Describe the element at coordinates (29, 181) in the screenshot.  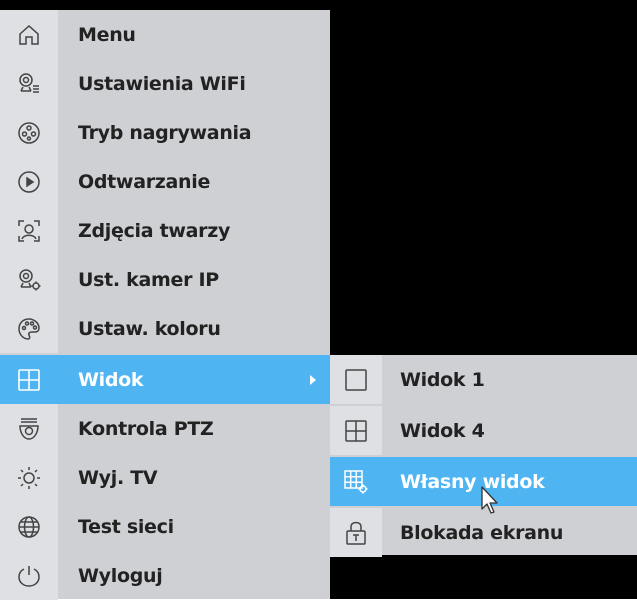
I see `play-icon` at that location.